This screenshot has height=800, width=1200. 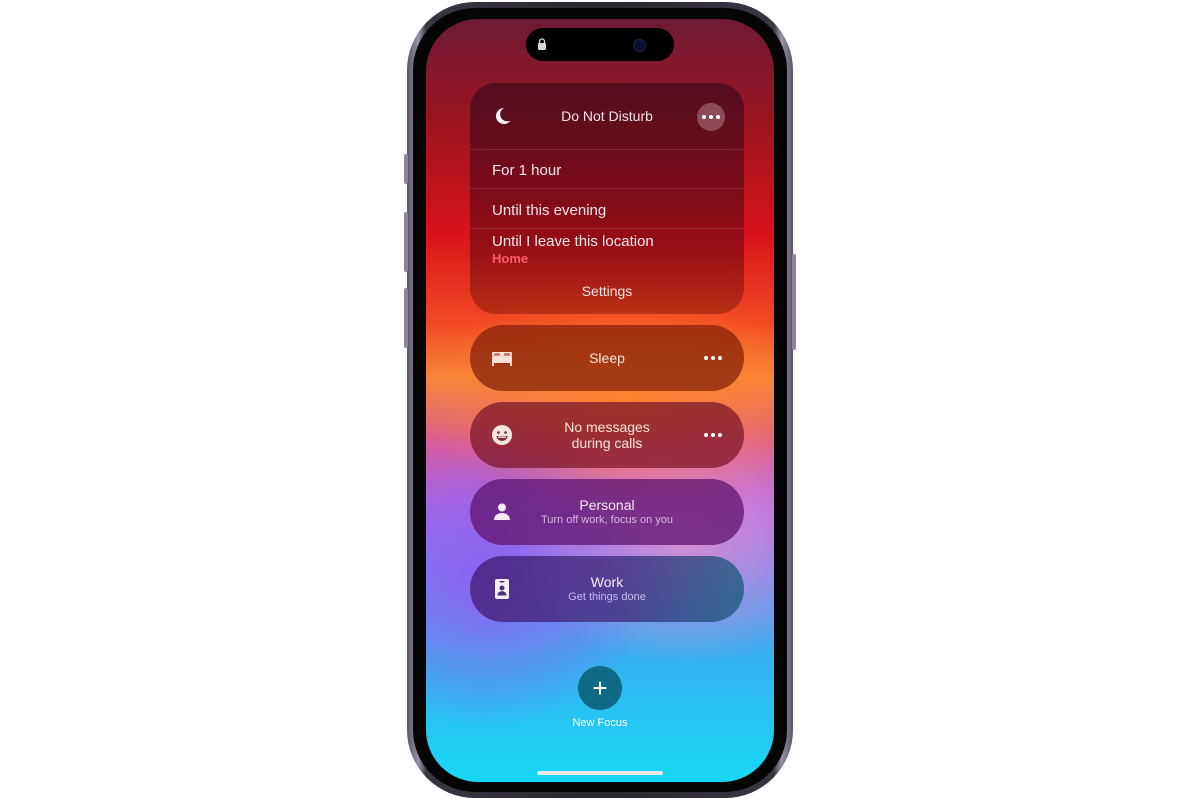 What do you see at coordinates (600, 773) in the screenshot?
I see `home-indicator` at bounding box center [600, 773].